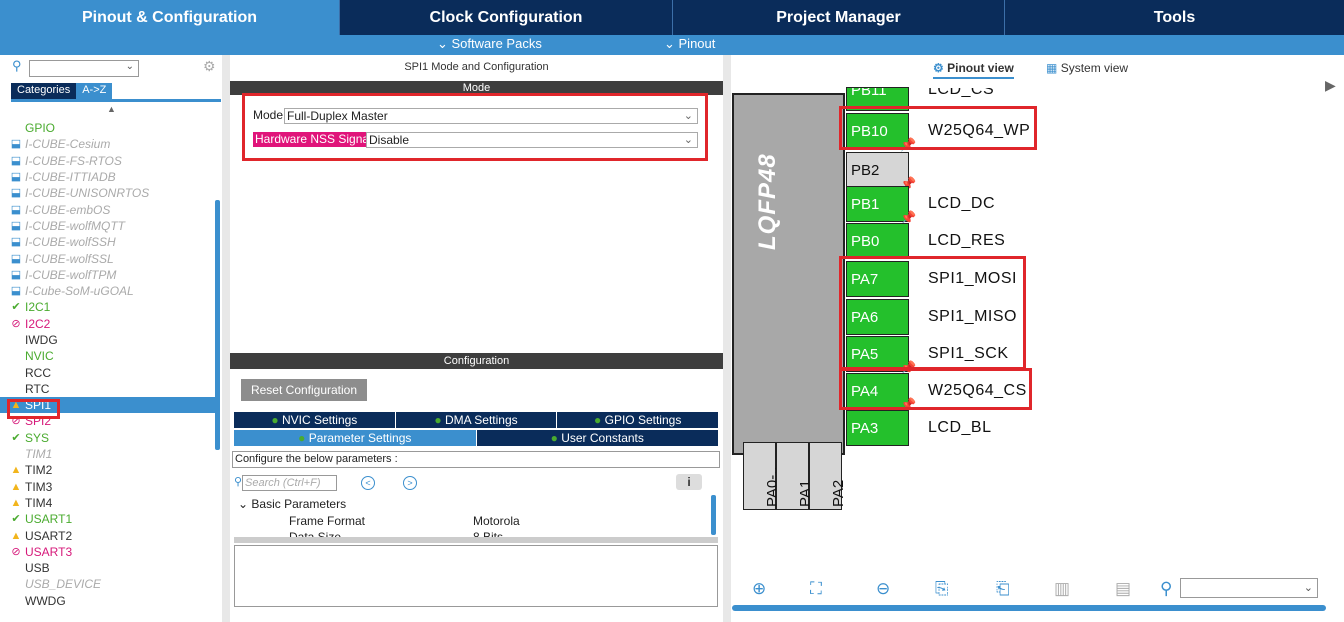 The image size is (1344, 622). Describe the element at coordinates (304, 390) in the screenshot. I see `reset-configuration-button: Reset Configuration` at that location.